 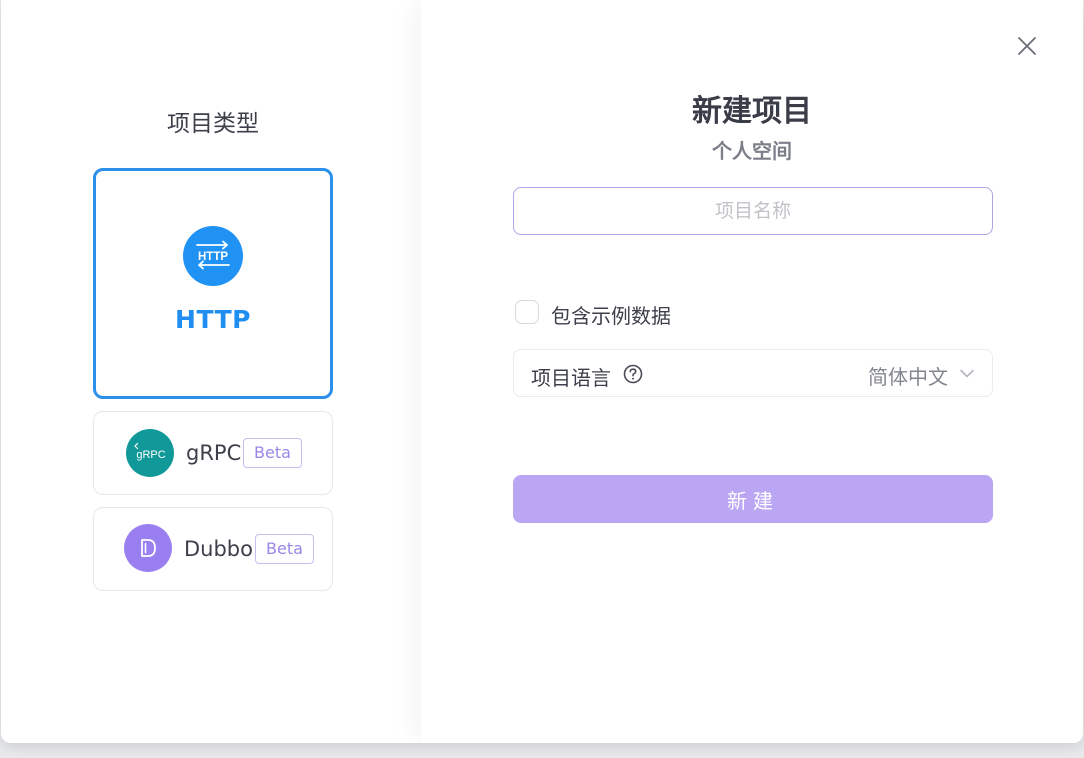 I want to click on dubbo-logo-icon, so click(x=148, y=548).